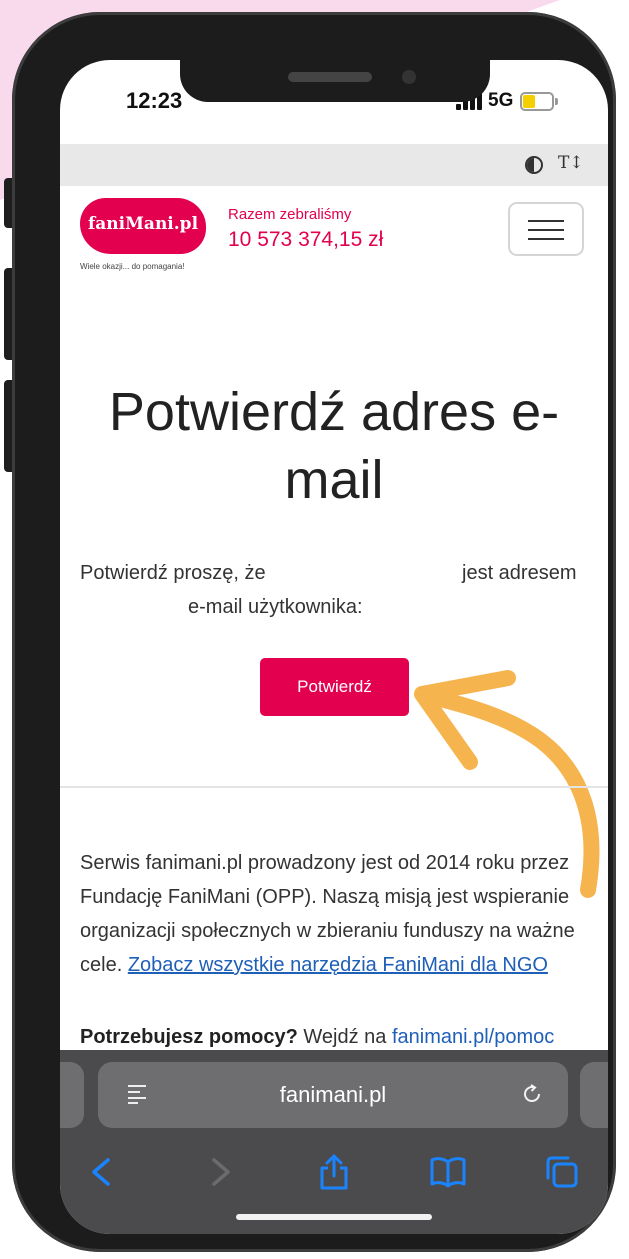 The height and width of the screenshot is (1259, 629). I want to click on notch, so click(335, 81).